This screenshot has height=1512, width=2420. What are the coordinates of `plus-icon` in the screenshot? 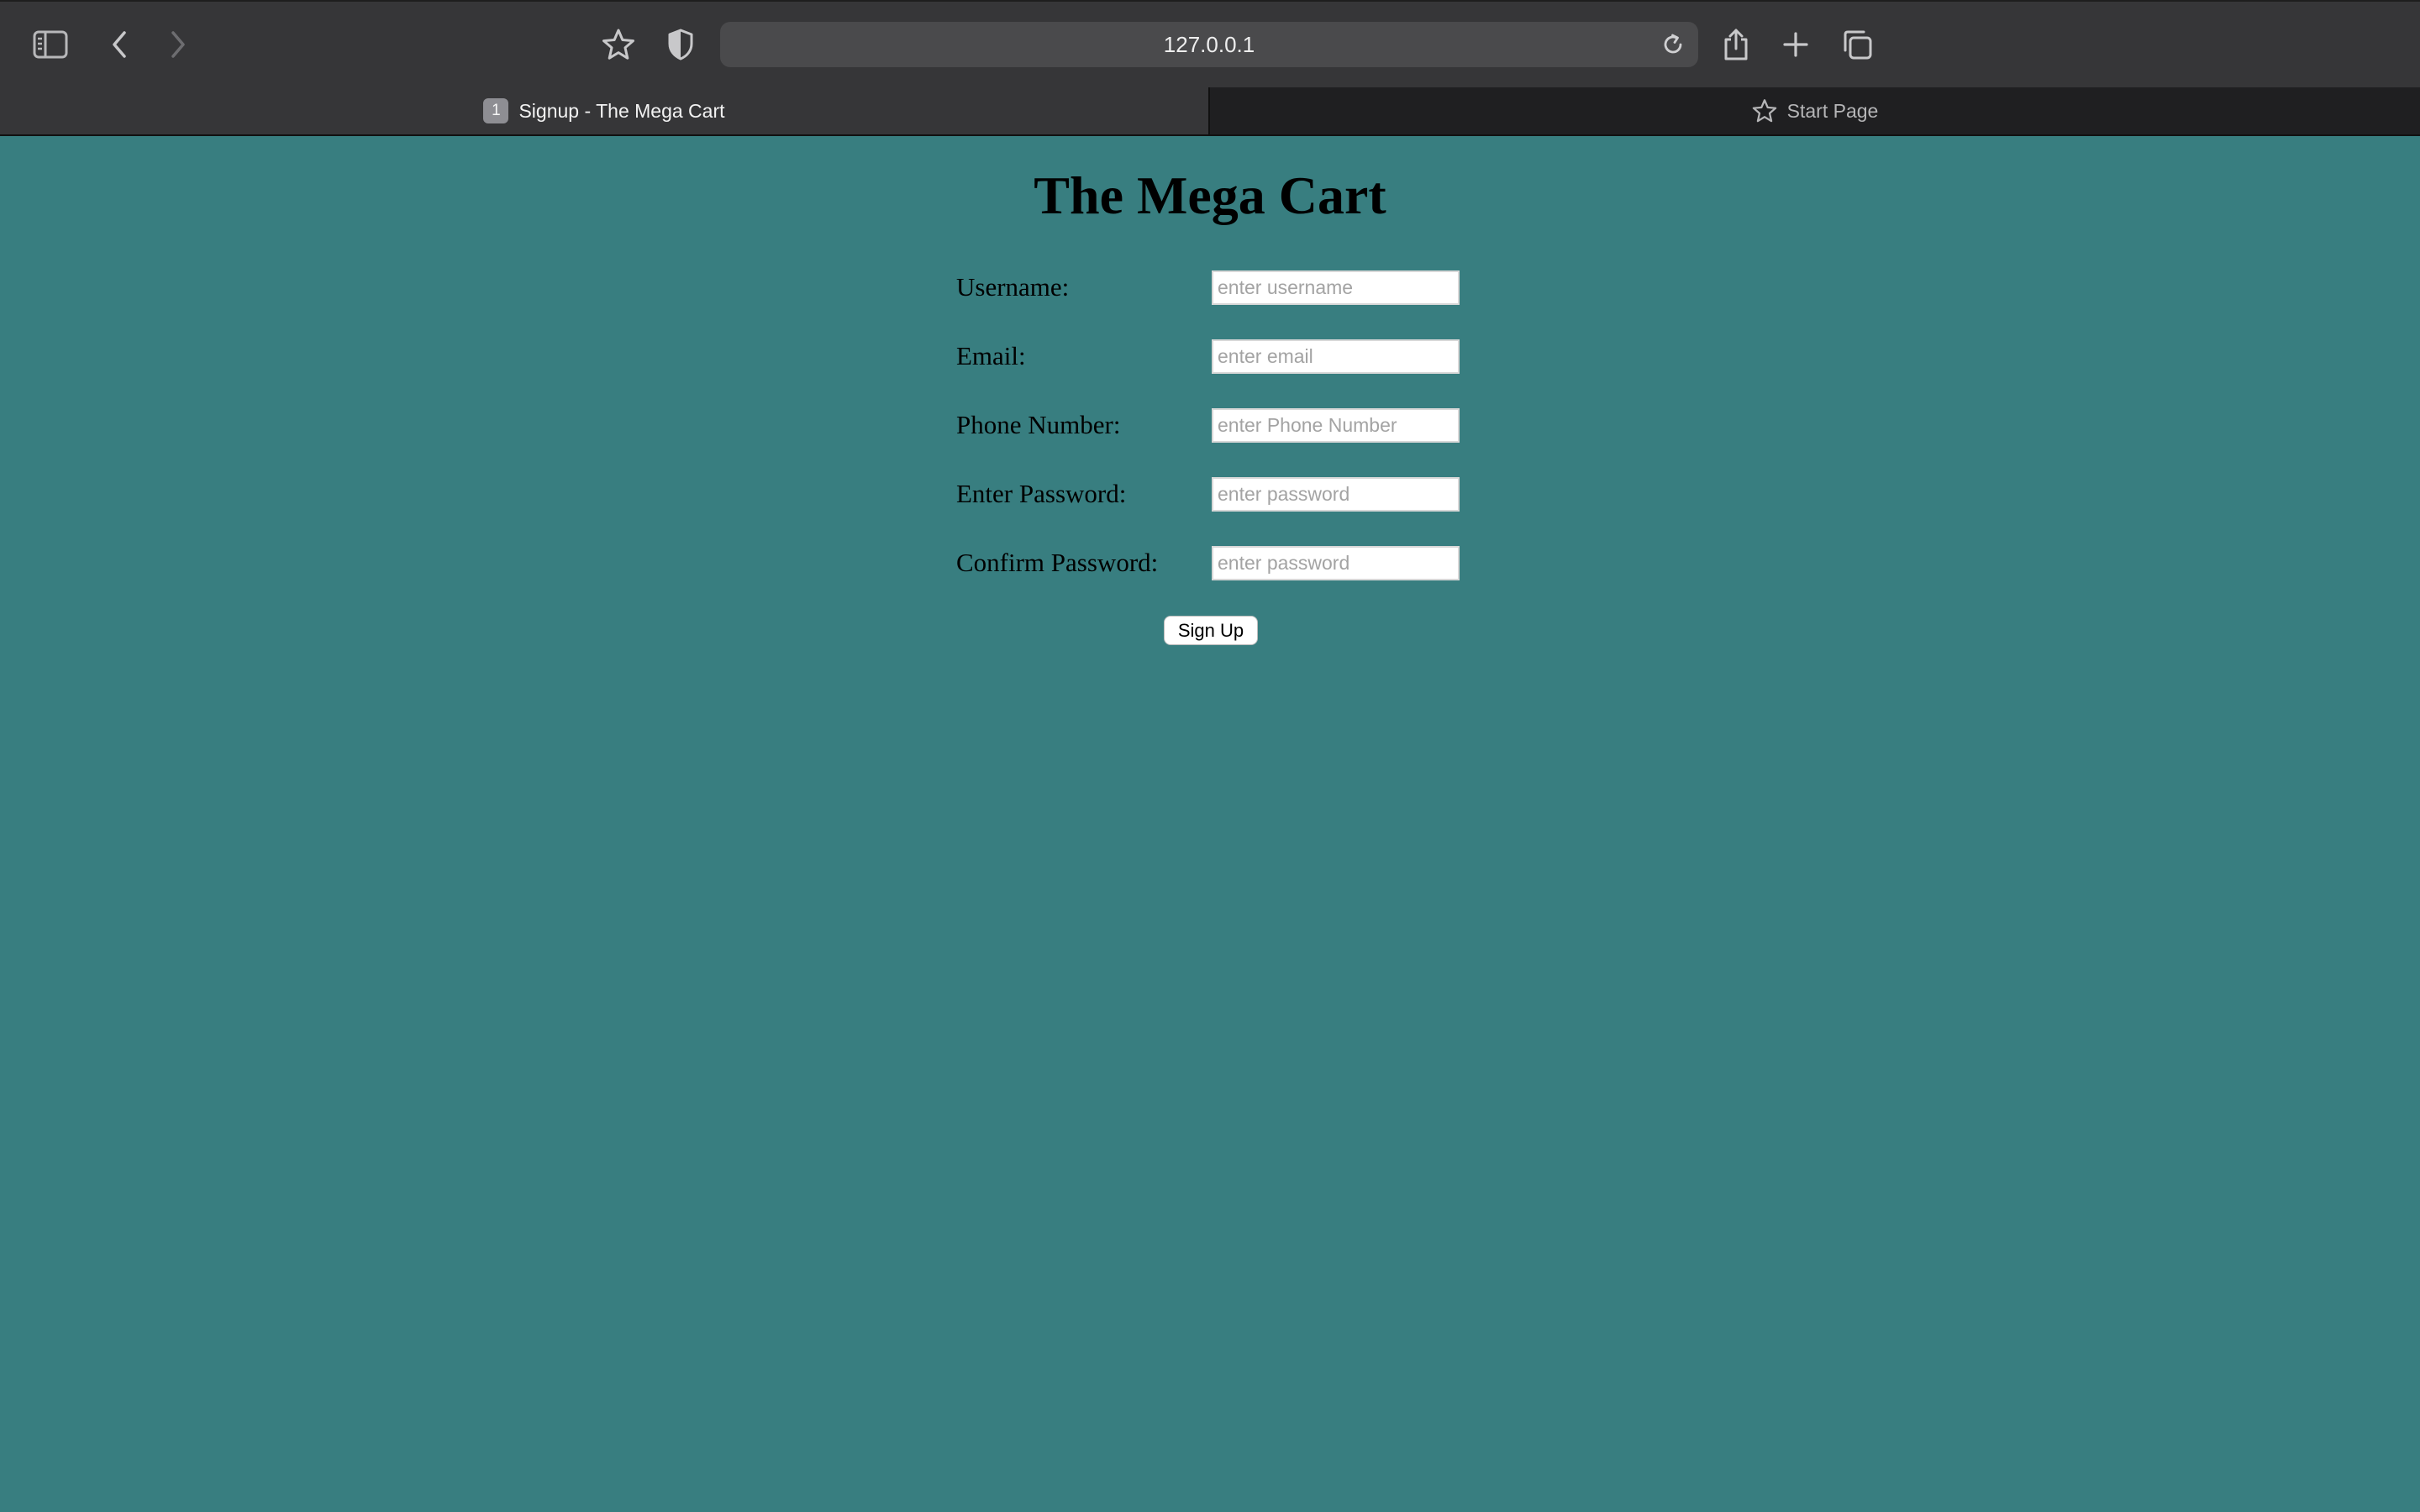 It's located at (1796, 44).